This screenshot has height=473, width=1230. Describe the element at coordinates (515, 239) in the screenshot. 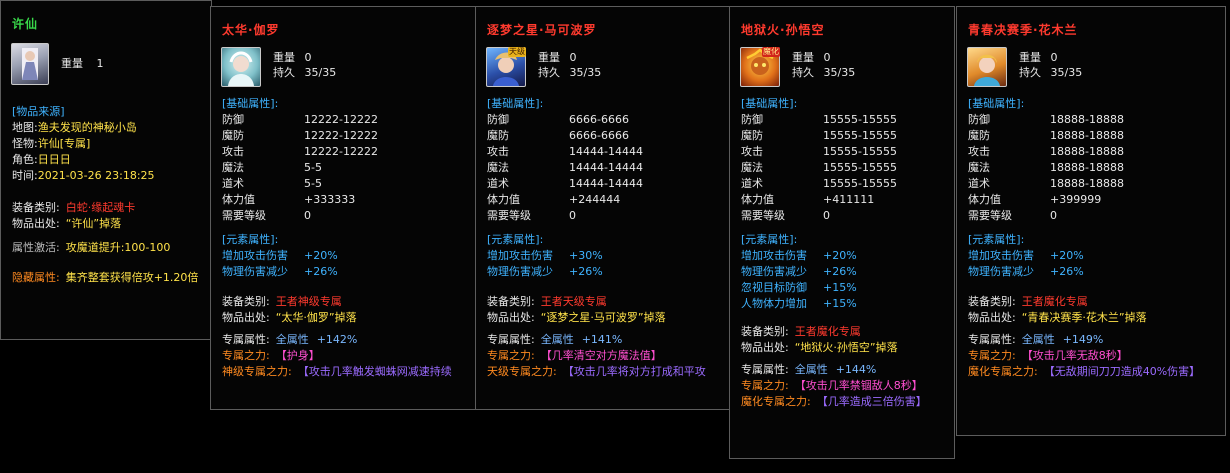

I see `element-attr-header: [元素属性]:` at that location.